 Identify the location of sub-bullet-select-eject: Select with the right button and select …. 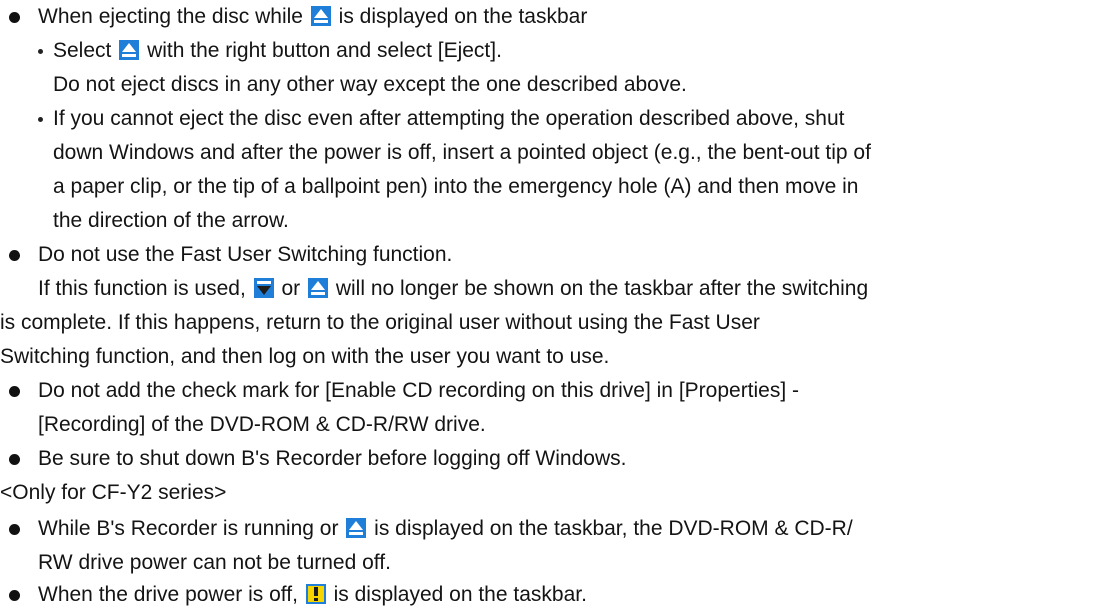
(277, 50).